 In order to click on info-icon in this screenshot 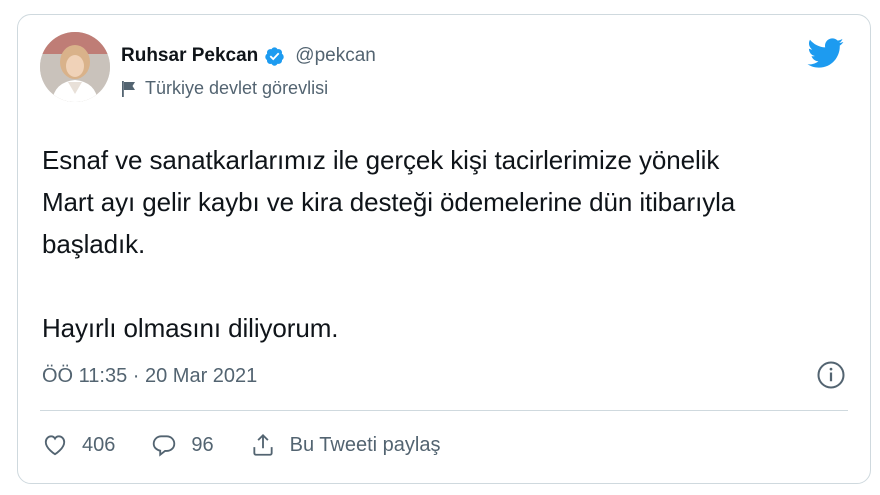, I will do `click(831, 375)`.